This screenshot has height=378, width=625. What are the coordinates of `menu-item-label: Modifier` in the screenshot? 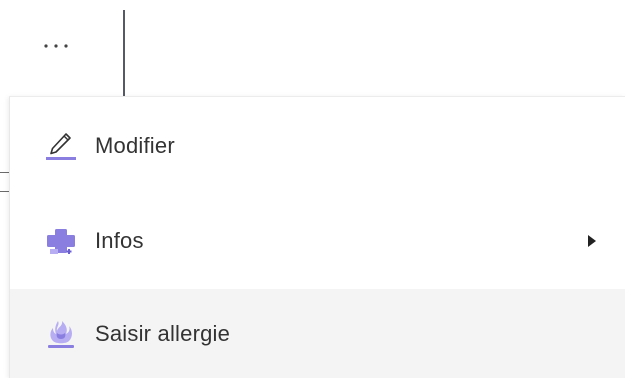 It's located at (135, 145).